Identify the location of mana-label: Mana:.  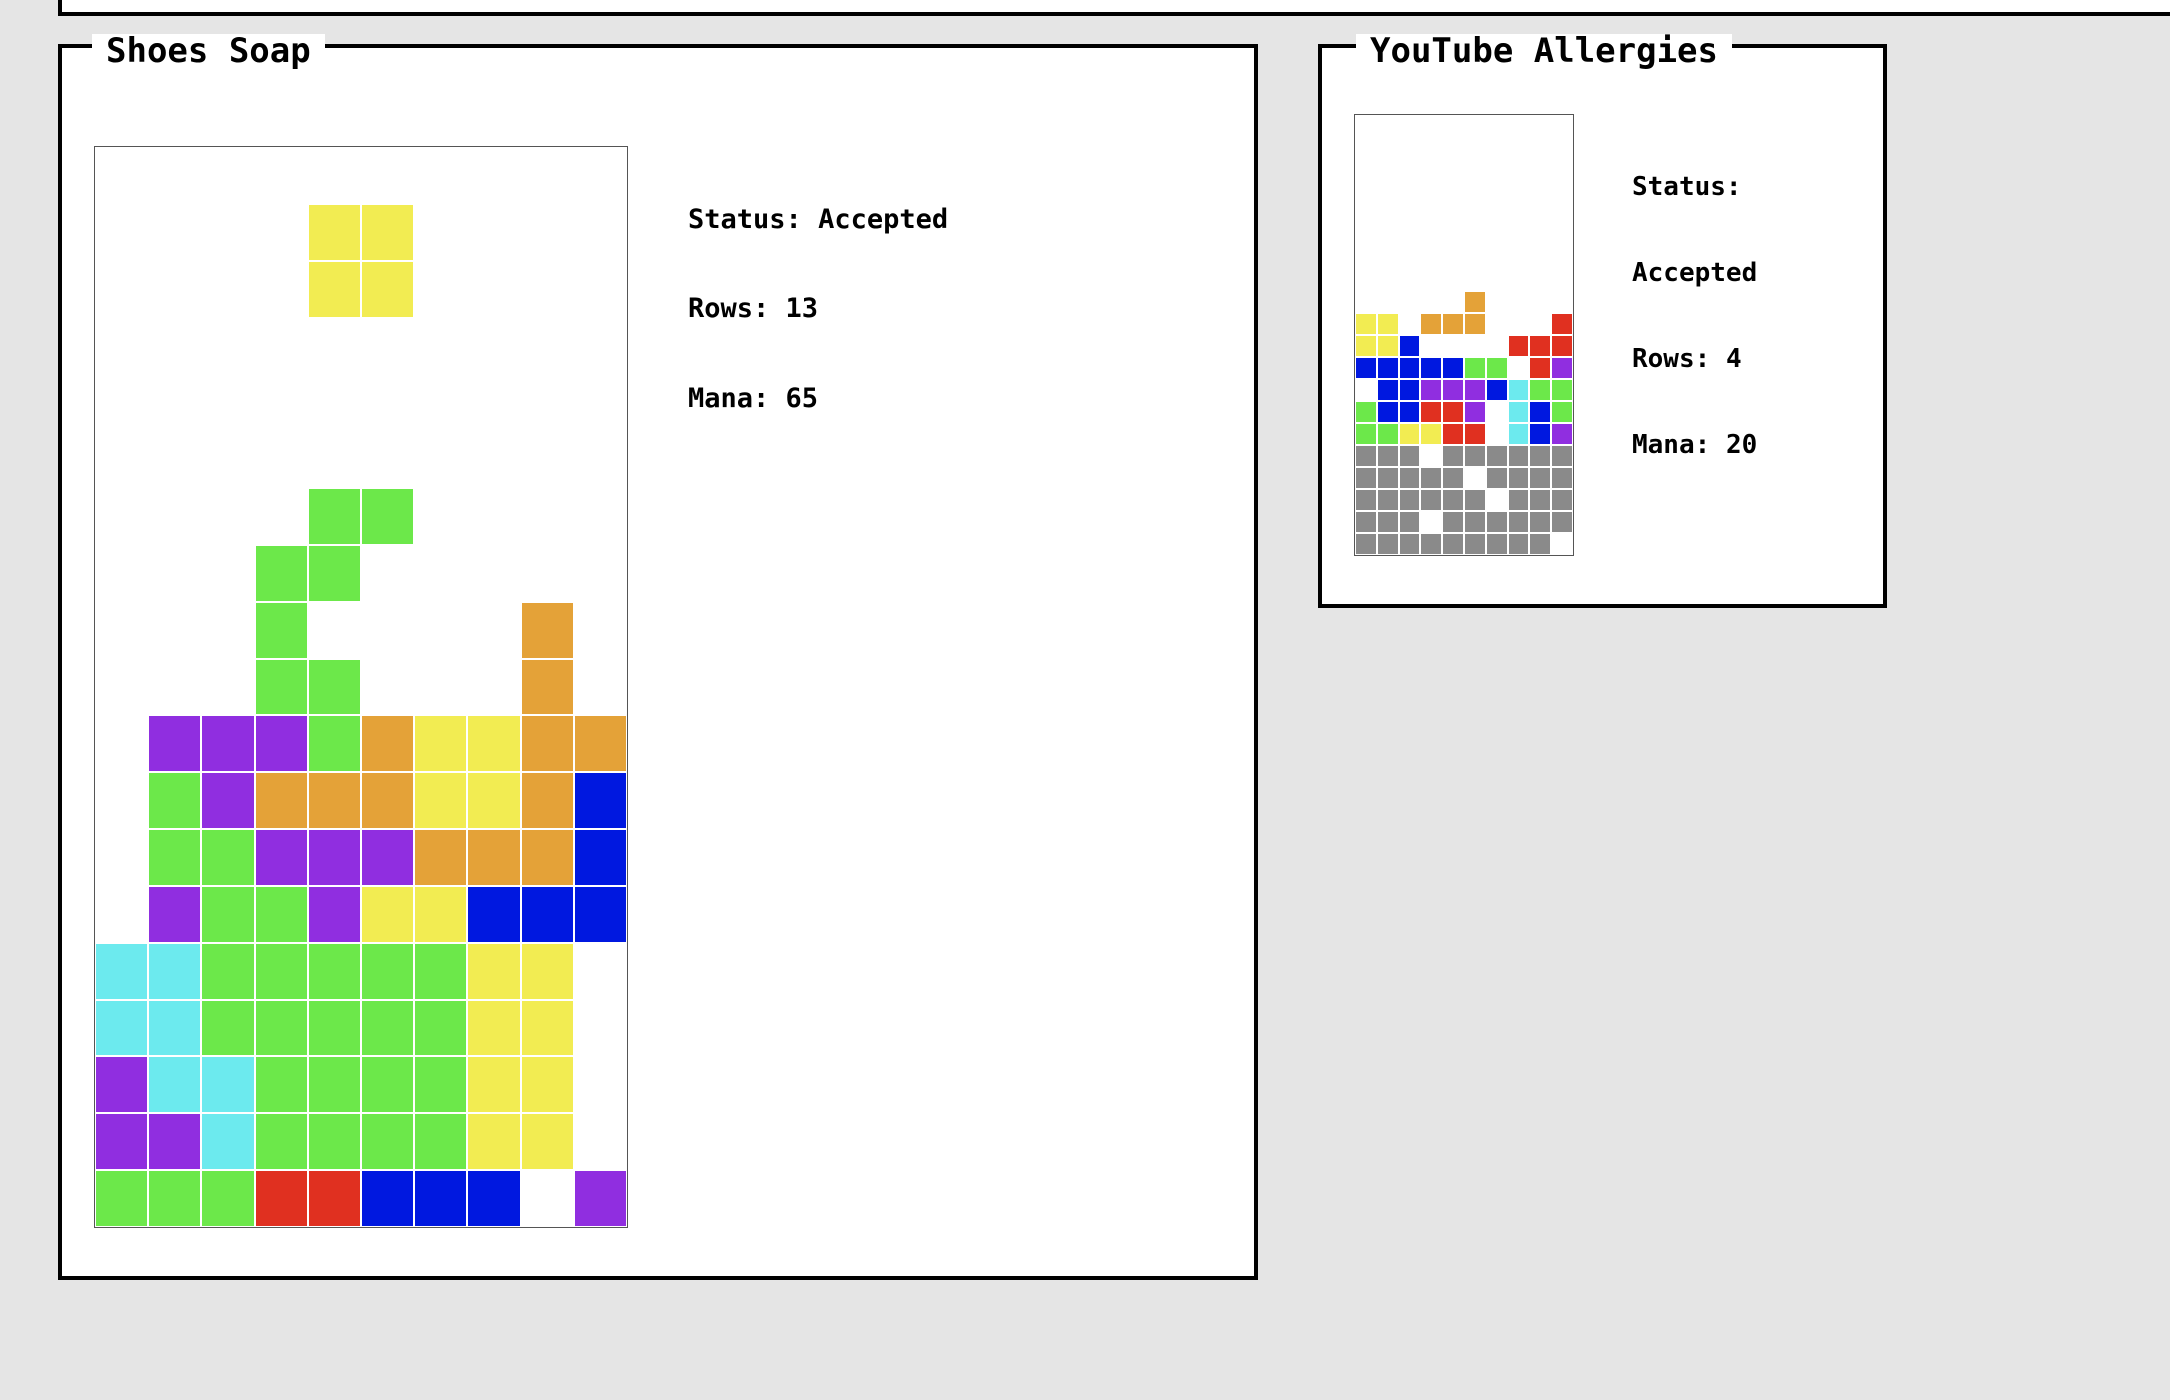
(729, 398).